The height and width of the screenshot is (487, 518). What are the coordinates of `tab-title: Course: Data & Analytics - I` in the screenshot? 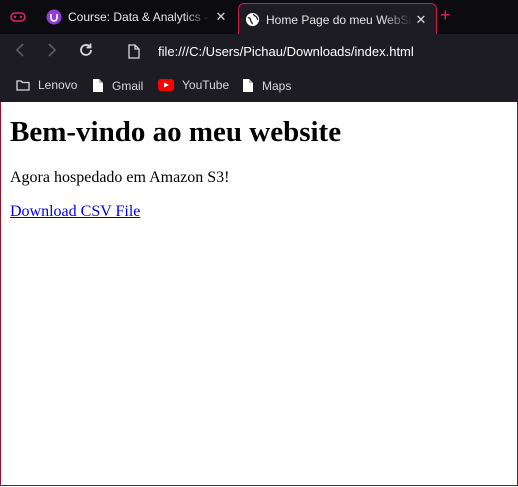 It's located at (140, 17).